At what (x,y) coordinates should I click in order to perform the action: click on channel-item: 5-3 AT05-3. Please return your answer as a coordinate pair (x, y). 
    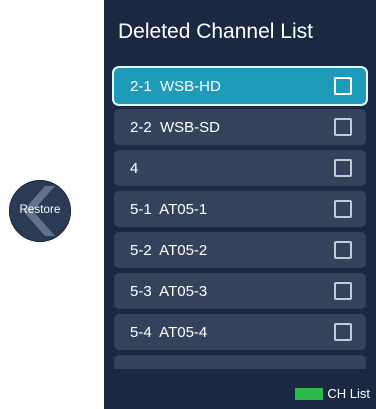
    Looking at the image, I should click on (240, 291).